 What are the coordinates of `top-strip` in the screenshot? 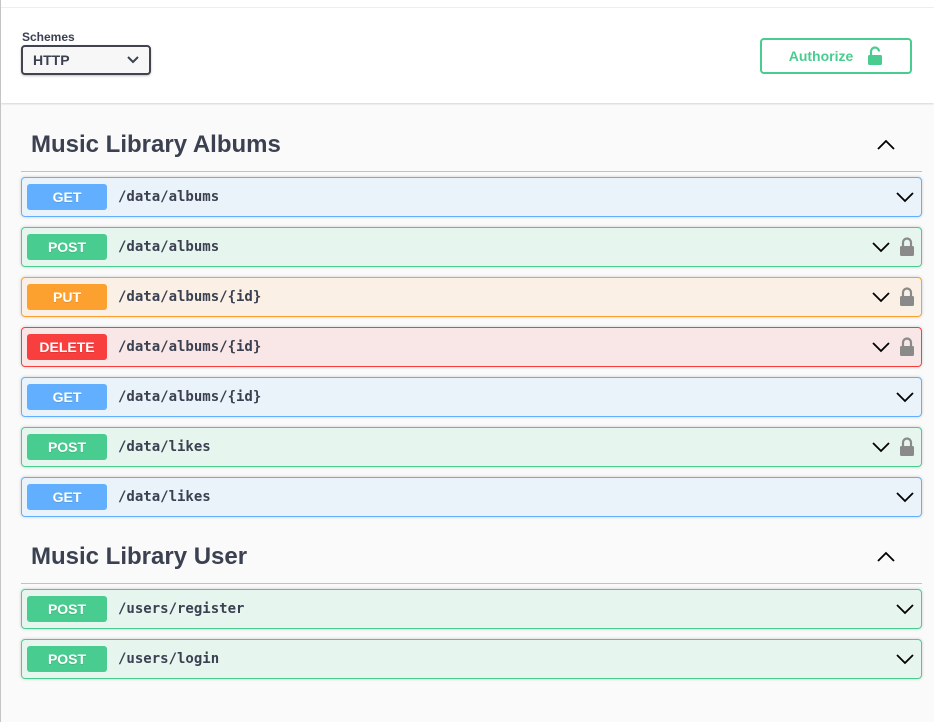 It's located at (467, 4).